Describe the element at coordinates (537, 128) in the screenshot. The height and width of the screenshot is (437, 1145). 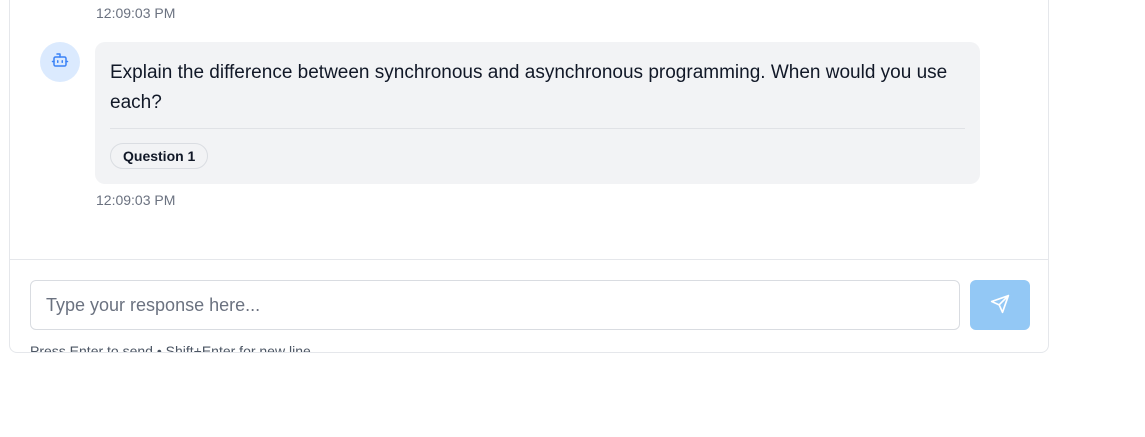
I see `bubble-divider` at that location.